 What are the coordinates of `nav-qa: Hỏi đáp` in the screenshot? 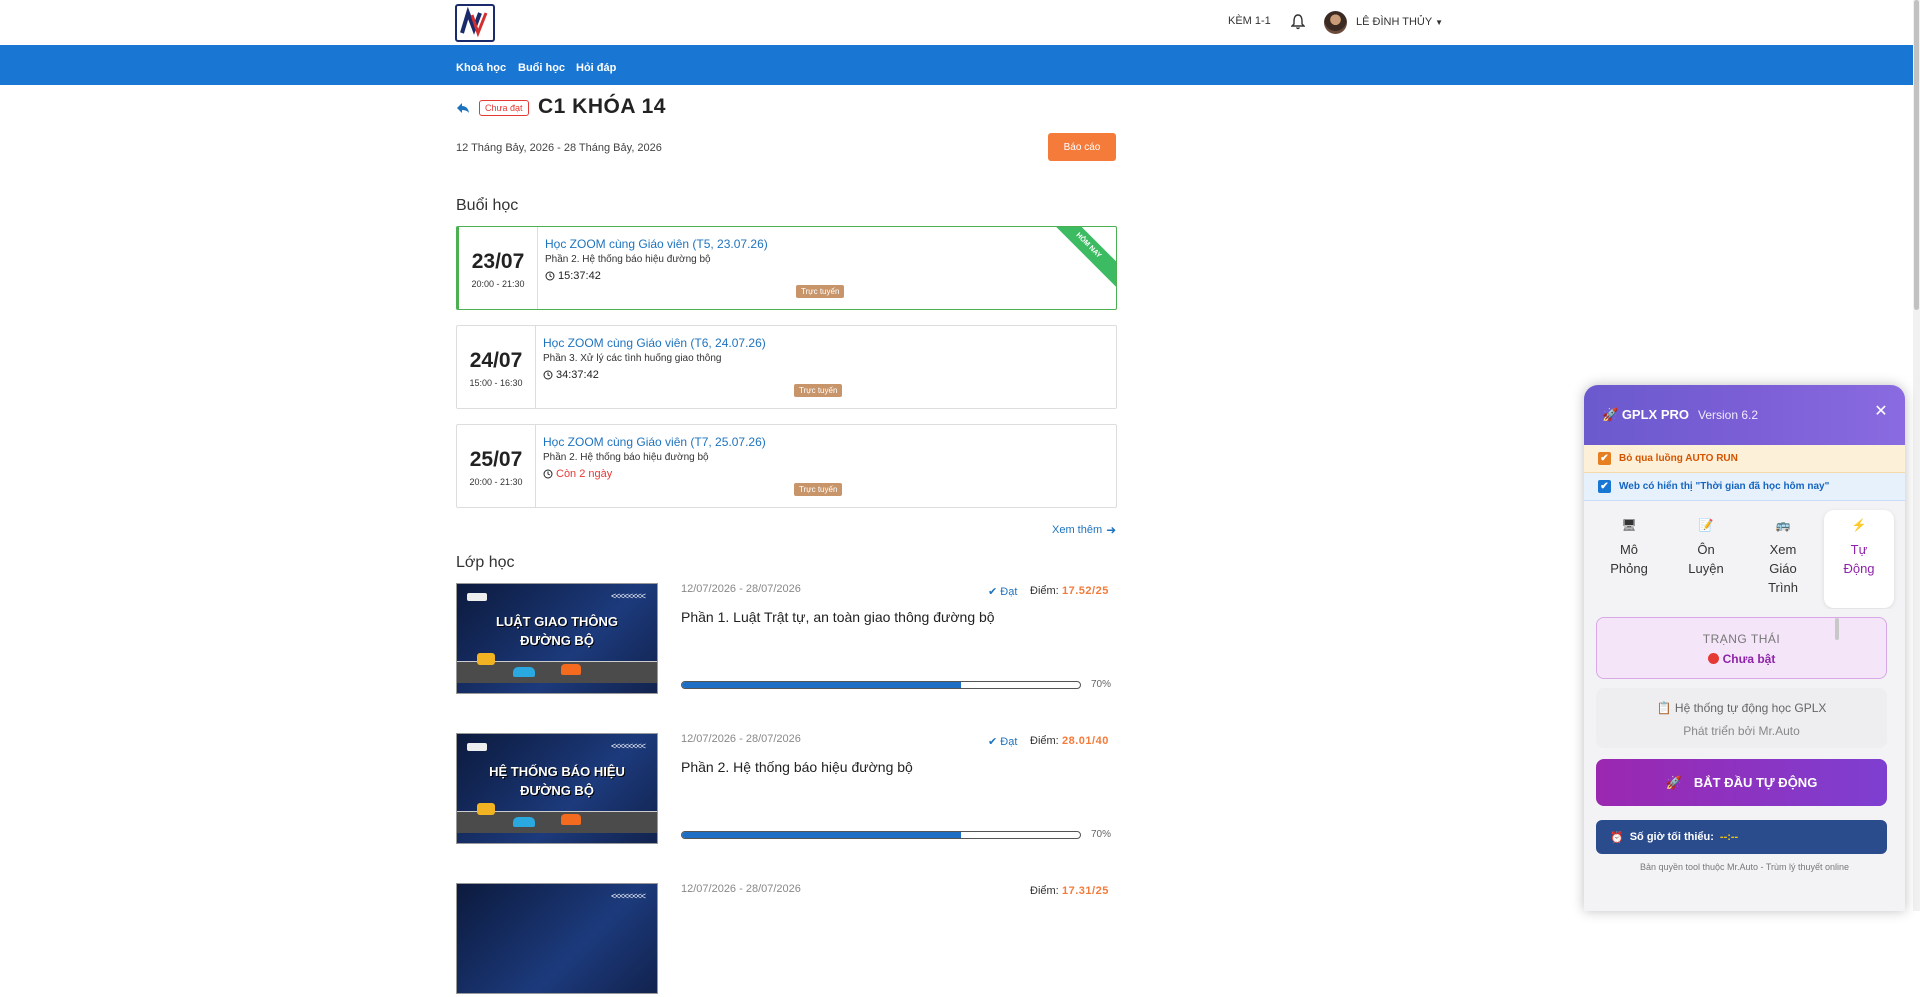 It's located at (596, 68).